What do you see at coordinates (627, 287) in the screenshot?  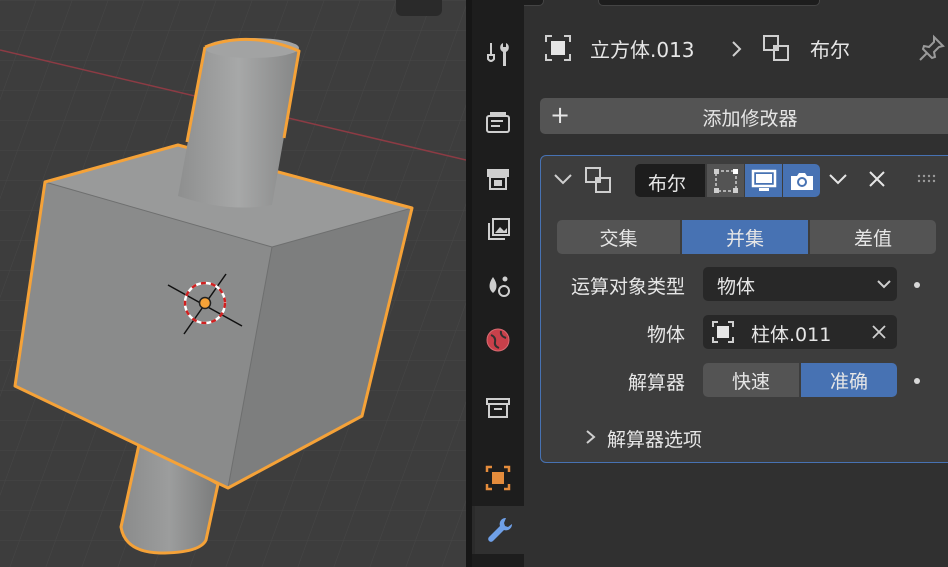 I see `operand-type-label: 运算对象类型` at bounding box center [627, 287].